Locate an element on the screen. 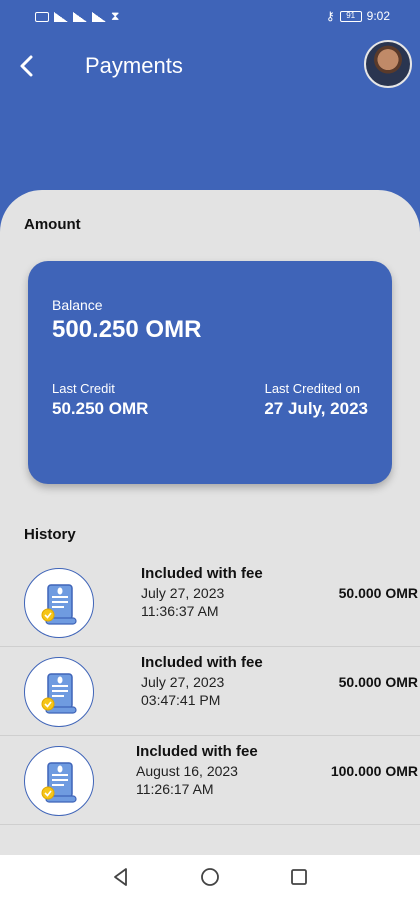 This screenshot has height=900, width=420. last-credited-on-label: Last Credited on is located at coordinates (312, 388).